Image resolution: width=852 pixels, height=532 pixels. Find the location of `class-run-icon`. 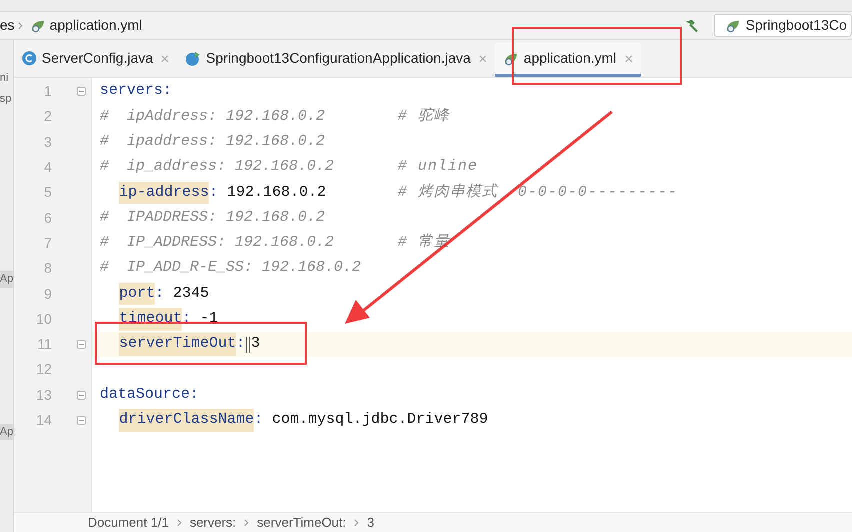

class-run-icon is located at coordinates (193, 58).